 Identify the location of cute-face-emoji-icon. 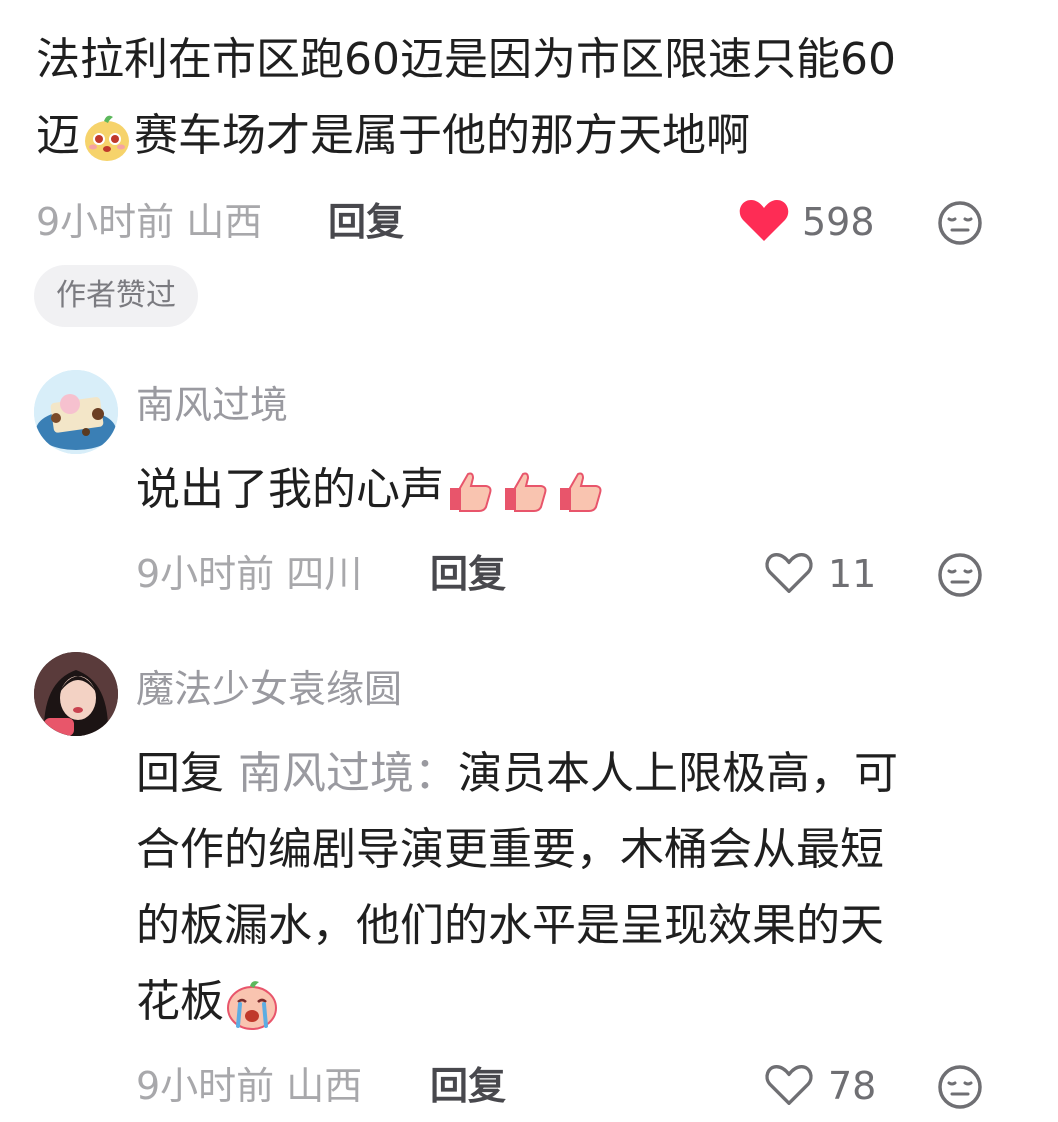
(107, 138).